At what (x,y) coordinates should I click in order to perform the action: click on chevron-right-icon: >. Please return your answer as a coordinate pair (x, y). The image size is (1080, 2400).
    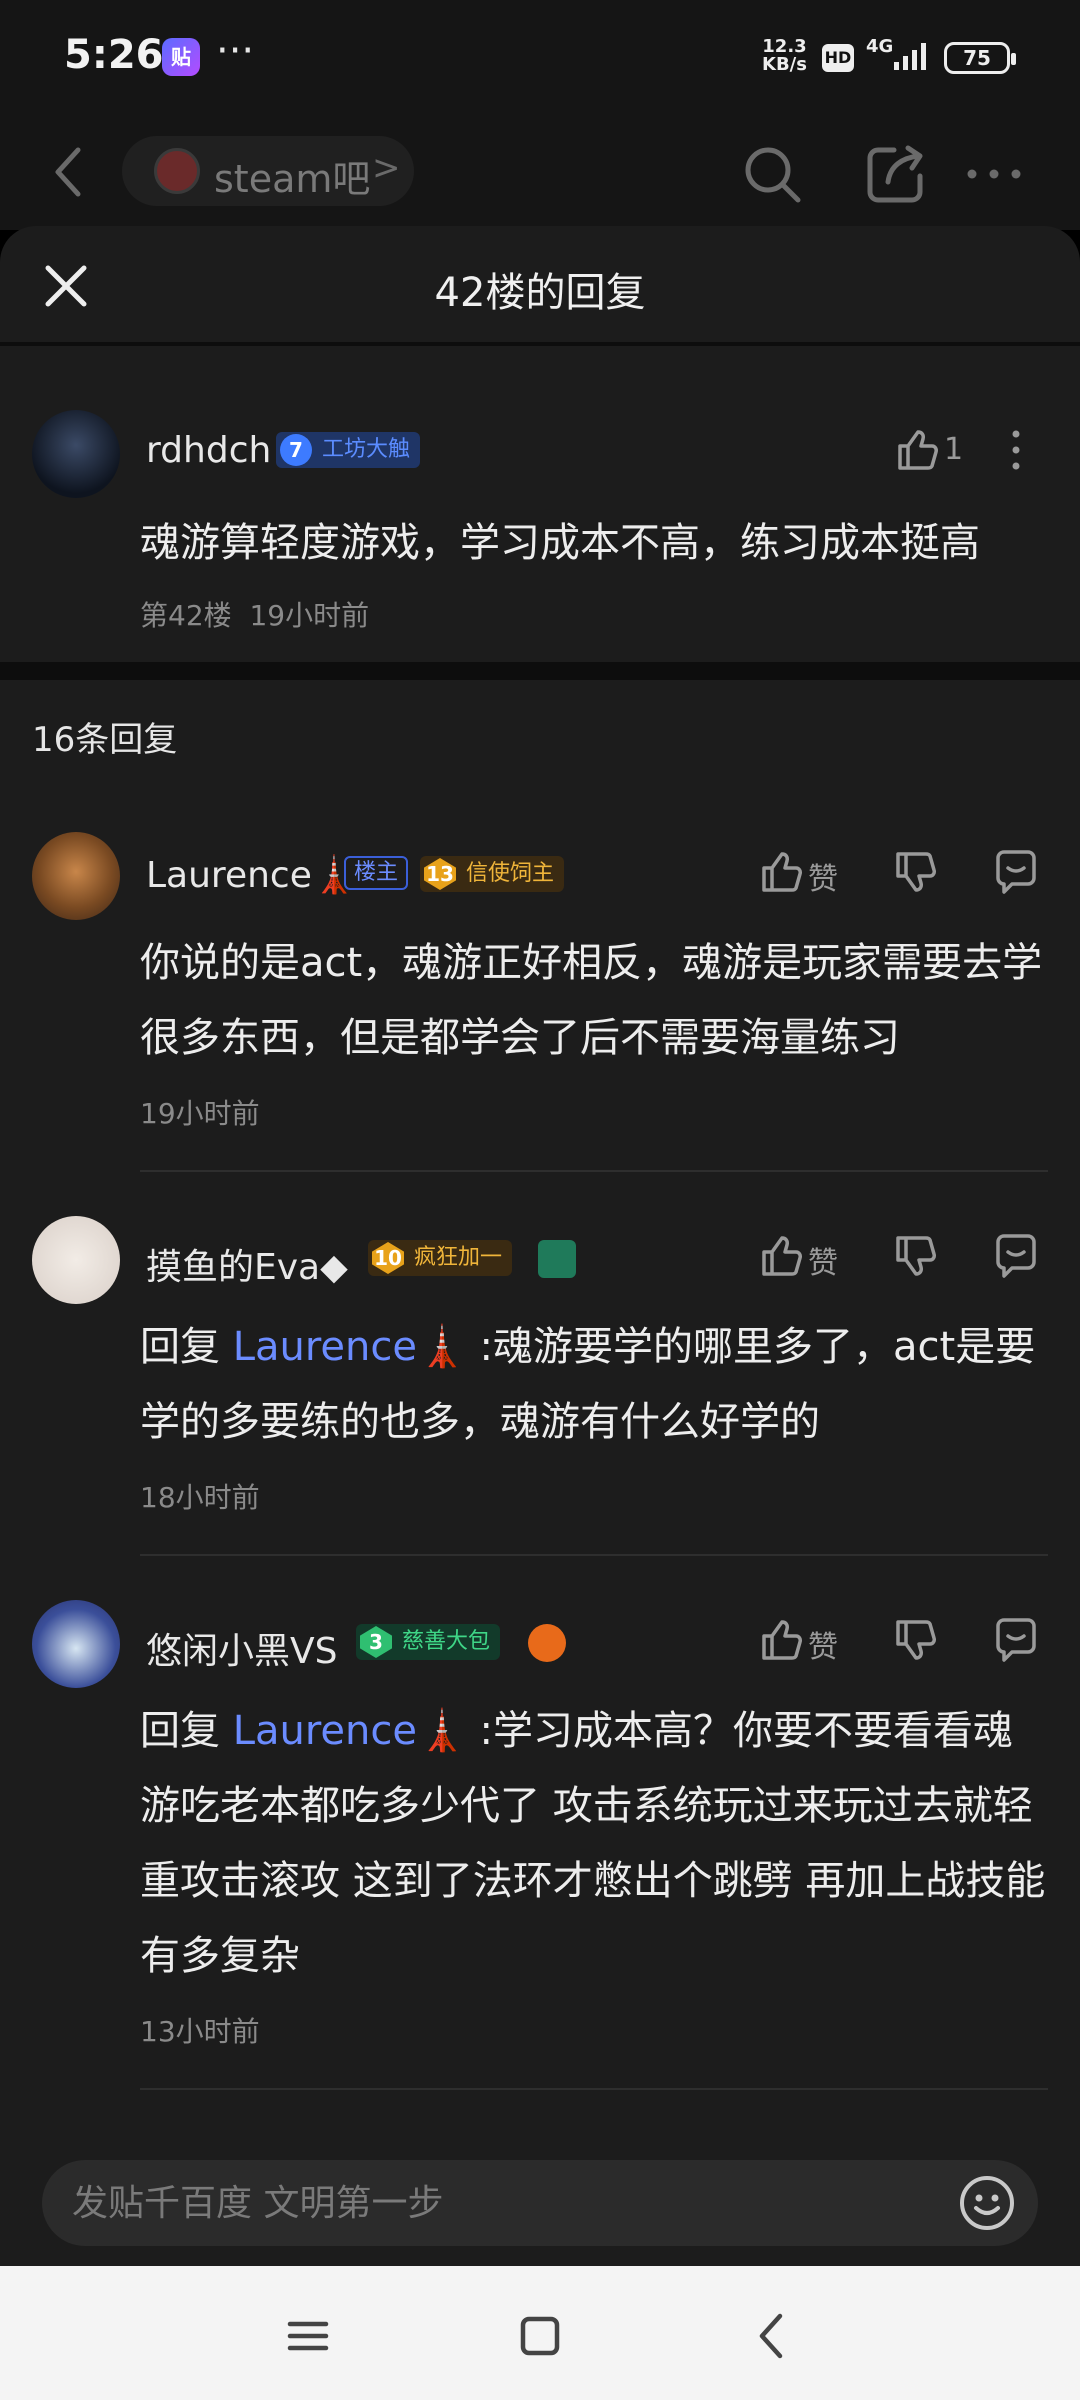
    Looking at the image, I should click on (386, 168).